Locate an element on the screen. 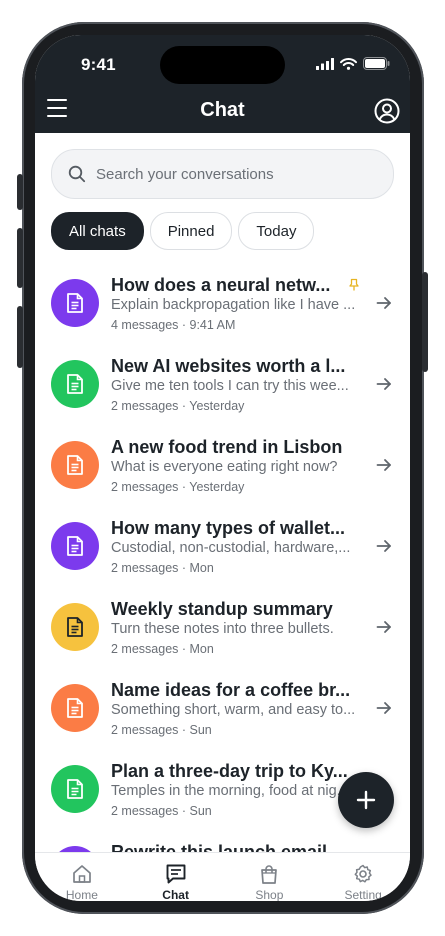 The width and height of the screenshot is (445, 936). tab-shop: Shop is located at coordinates (270, 877).